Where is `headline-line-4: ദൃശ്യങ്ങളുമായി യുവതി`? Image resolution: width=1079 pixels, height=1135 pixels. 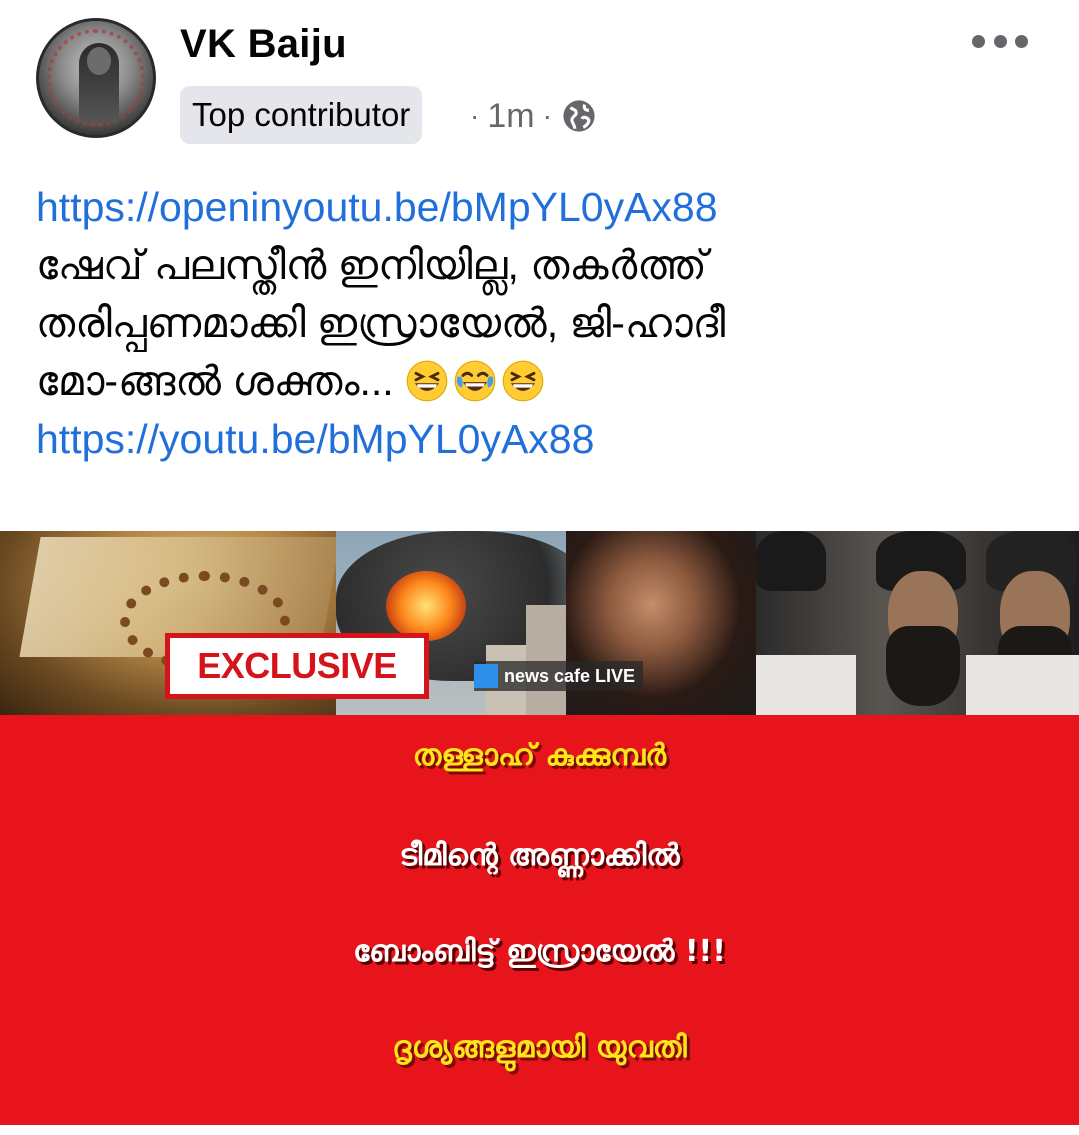
headline-line-4: ദൃശ്യങ്ങളുമായി യുവതി is located at coordinates (539, 1047).